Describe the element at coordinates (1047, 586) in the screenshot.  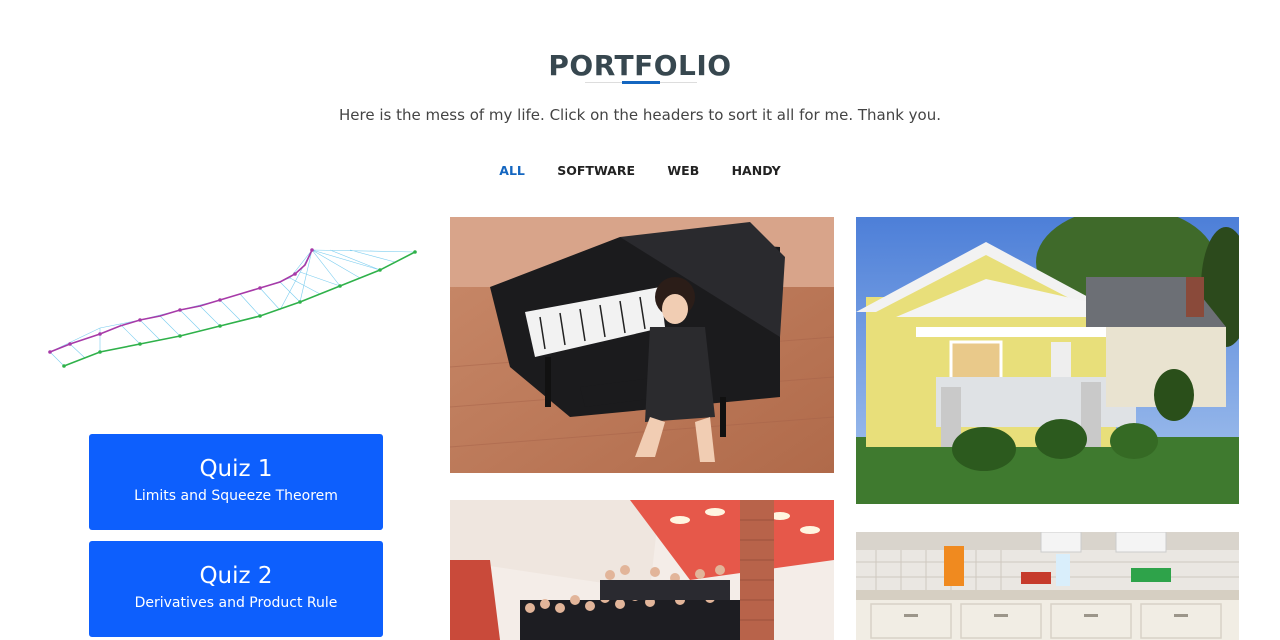
I see `kitchen-photo-tile` at that location.